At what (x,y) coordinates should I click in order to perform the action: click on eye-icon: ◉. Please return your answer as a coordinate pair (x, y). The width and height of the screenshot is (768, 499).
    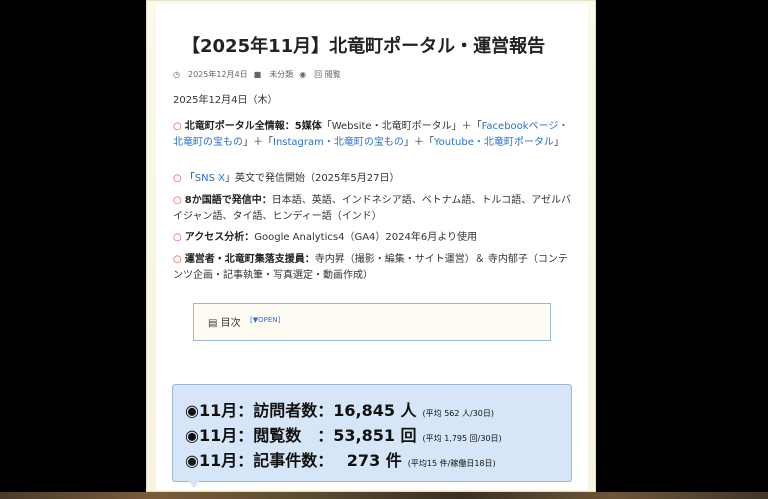
    Looking at the image, I should click on (303, 74).